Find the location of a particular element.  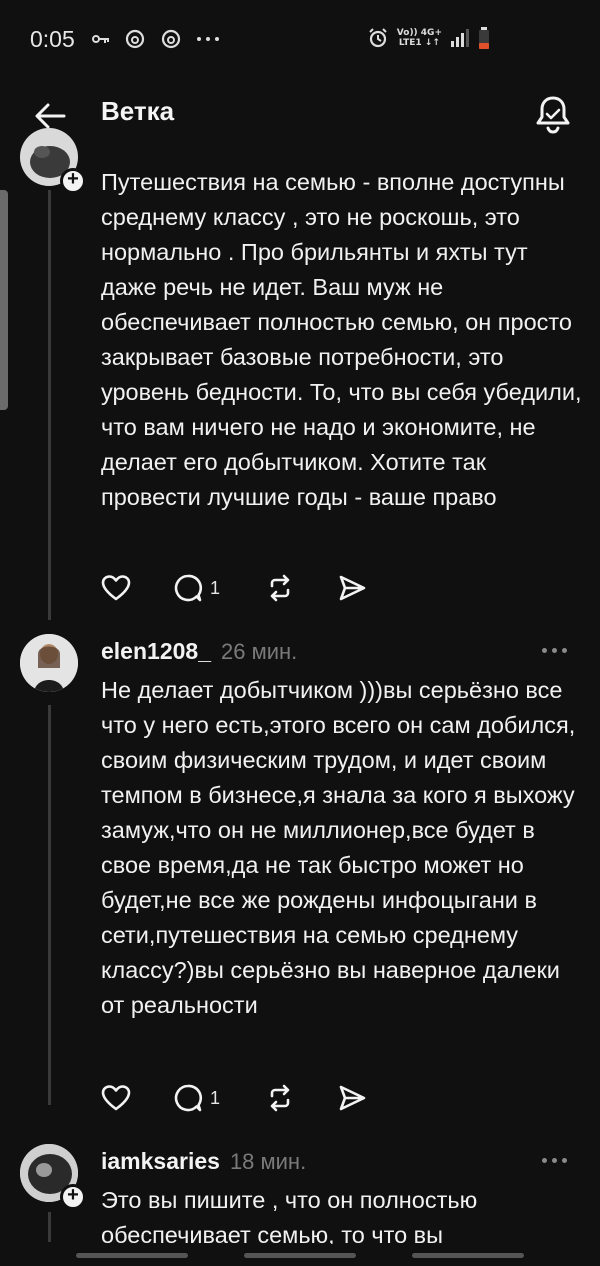

network-indicator: Vo)) 4G+ LTE1 ↓↑ is located at coordinates (419, 38).